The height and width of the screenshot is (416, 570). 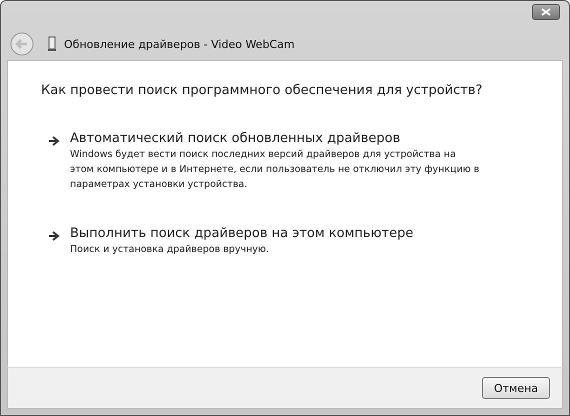 What do you see at coordinates (179, 44) in the screenshot?
I see `window-title: Обновление драйверов - Video WebCam` at bounding box center [179, 44].